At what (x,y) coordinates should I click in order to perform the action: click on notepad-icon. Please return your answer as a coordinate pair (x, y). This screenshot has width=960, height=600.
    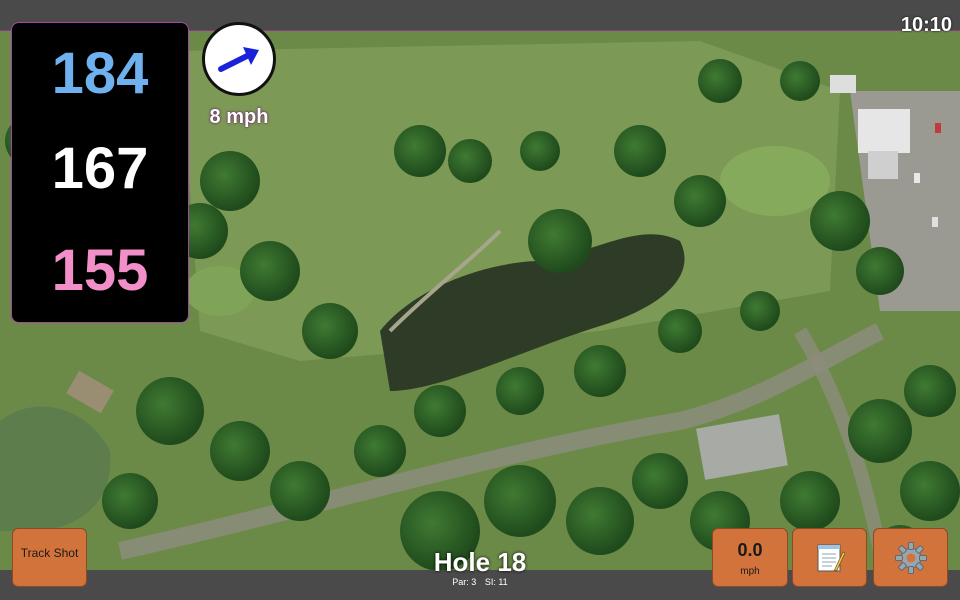
    Looking at the image, I should click on (831, 558).